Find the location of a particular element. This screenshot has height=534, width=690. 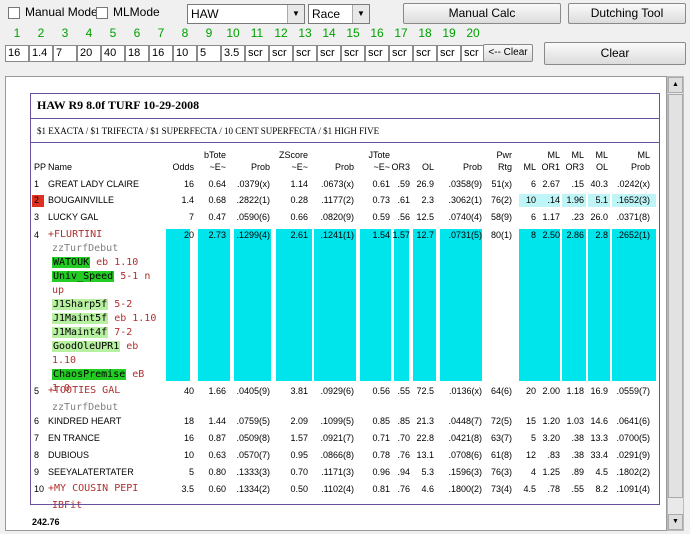

table-cell: .61 is located at coordinates (403, 200).